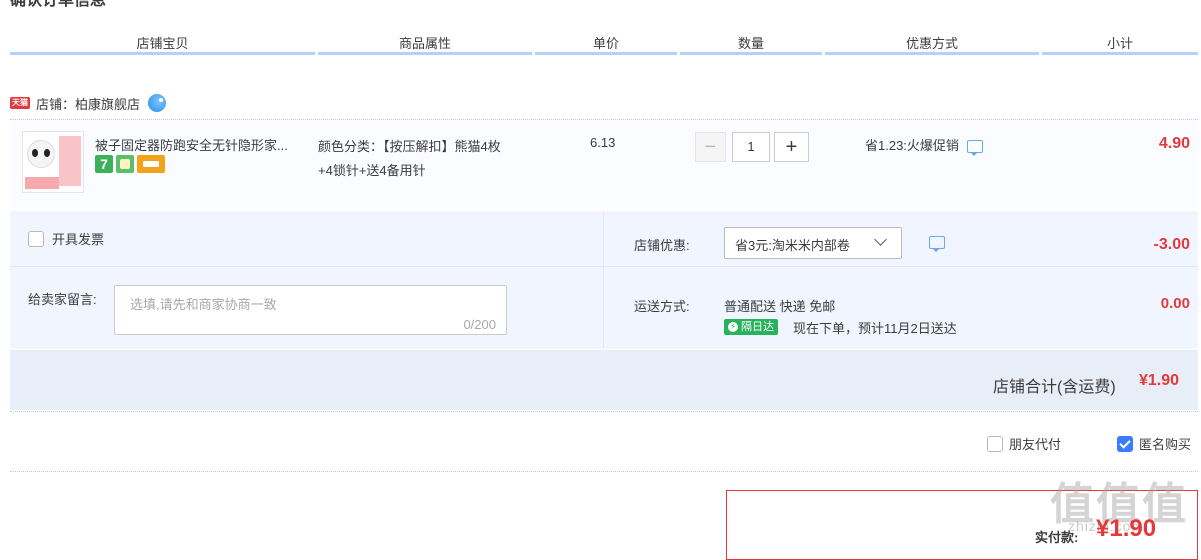  Describe the element at coordinates (733, 327) in the screenshot. I see `lightning-icon: ⚡` at that location.